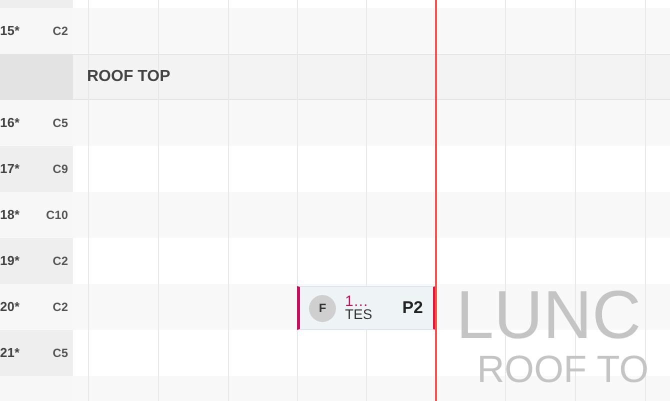 The height and width of the screenshot is (401, 670). What do you see at coordinates (10, 353) in the screenshot?
I see `table-number: 21*` at bounding box center [10, 353].